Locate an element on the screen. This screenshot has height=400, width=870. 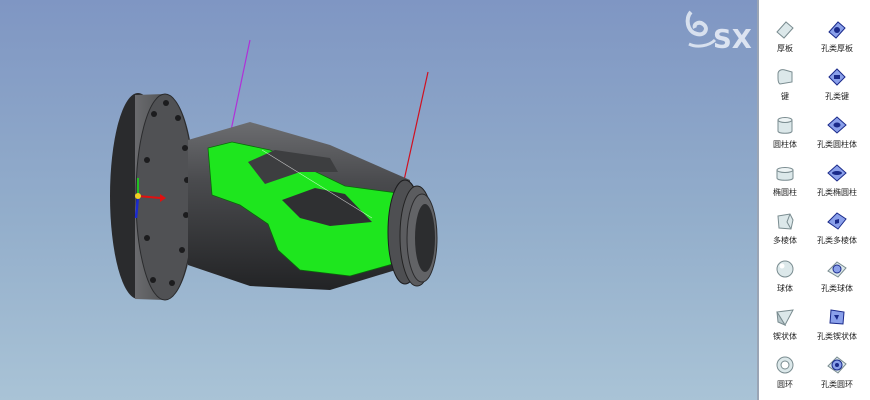
watermark-logo: SX is located at coordinates (720, 28).